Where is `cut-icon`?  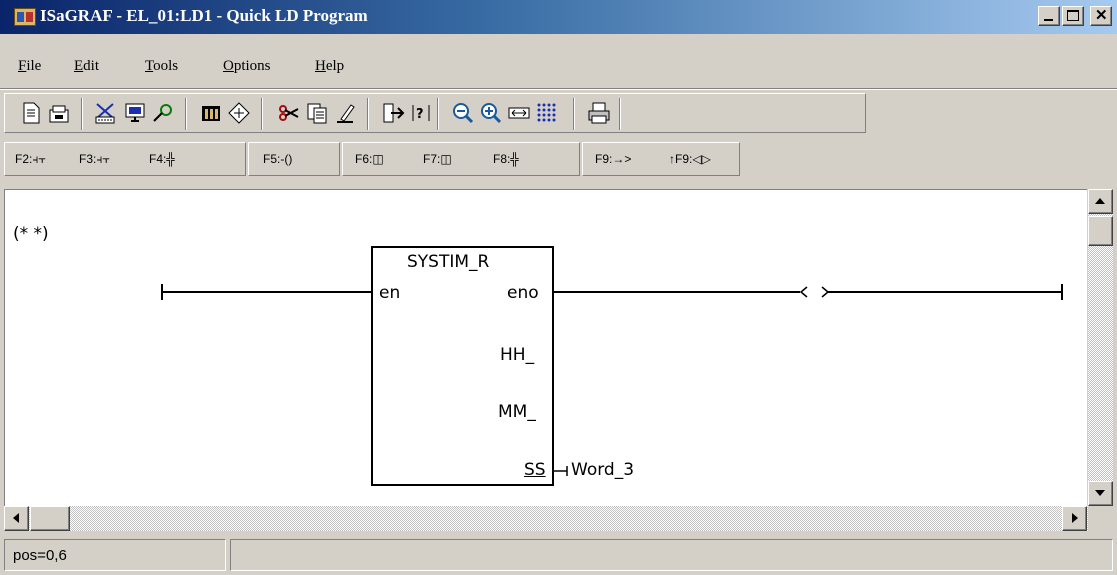
cut-icon is located at coordinates (105, 113).